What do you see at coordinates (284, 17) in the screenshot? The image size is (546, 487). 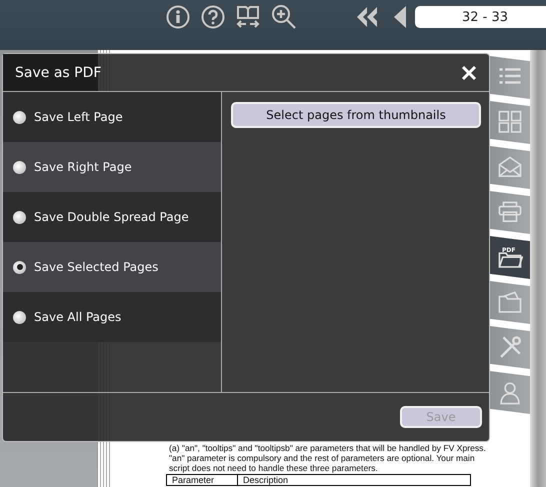 I see `zoom-in-icon` at bounding box center [284, 17].